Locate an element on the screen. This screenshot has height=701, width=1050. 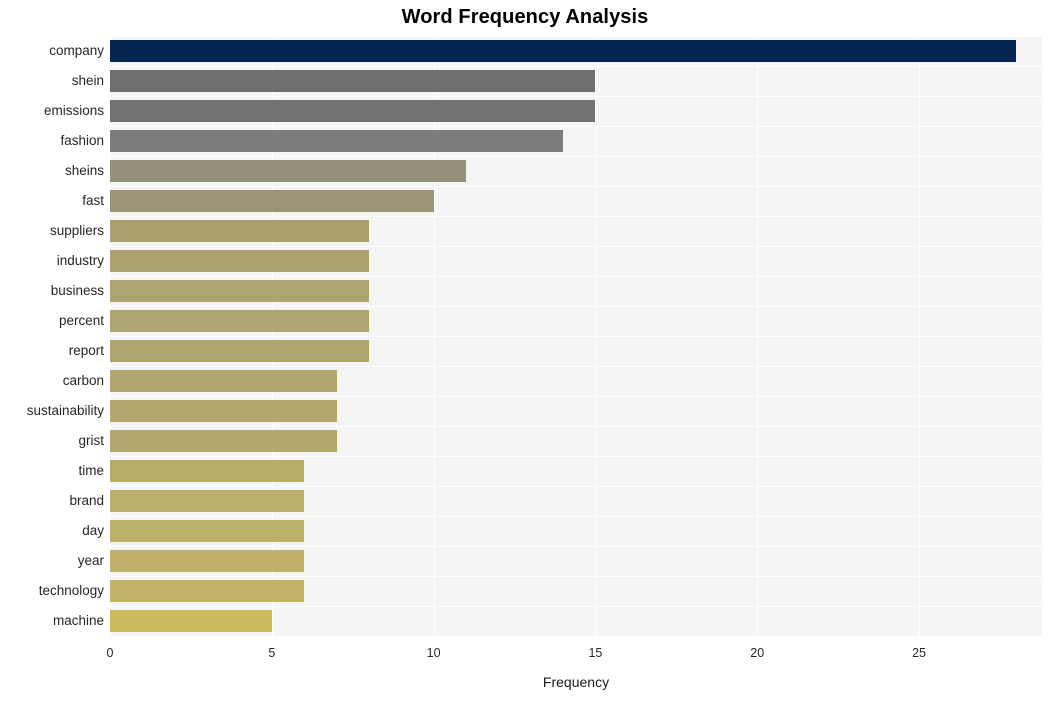
x-tick-label: 5 is located at coordinates (272, 653).